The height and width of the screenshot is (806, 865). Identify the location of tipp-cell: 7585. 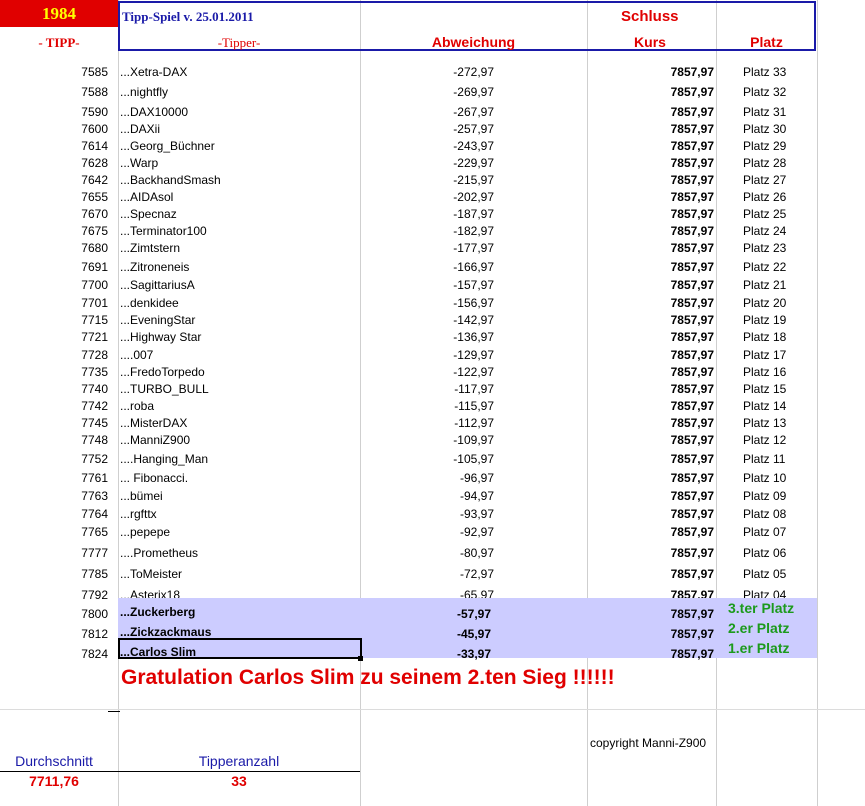
(54, 72).